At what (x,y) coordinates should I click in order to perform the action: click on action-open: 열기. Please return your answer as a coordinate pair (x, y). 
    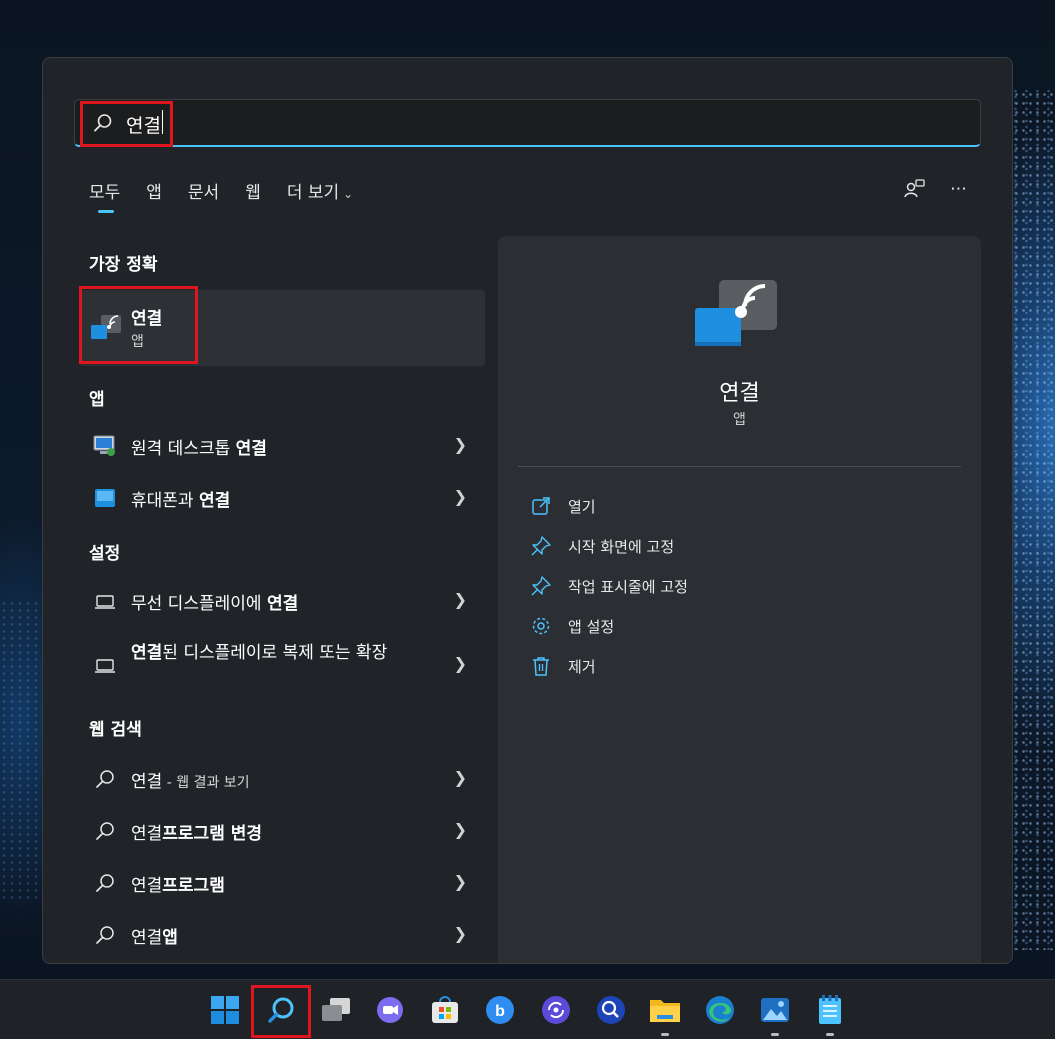
    Looking at the image, I should click on (563, 506).